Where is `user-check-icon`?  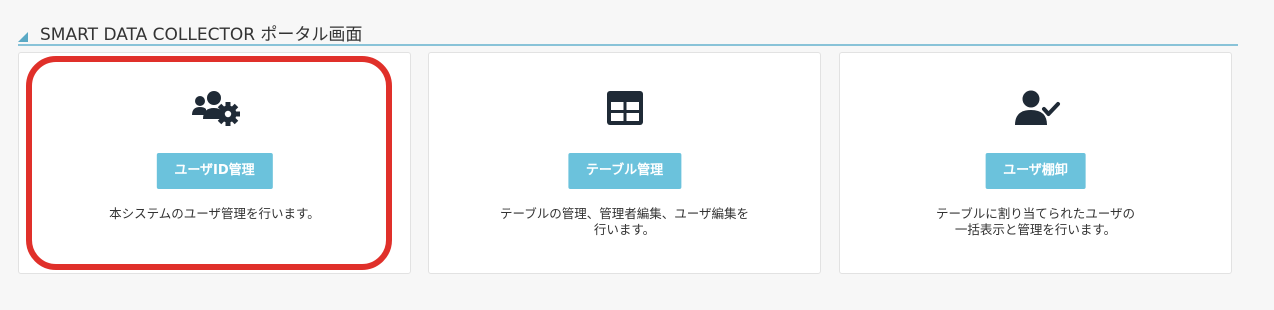
user-check-icon is located at coordinates (1036, 108).